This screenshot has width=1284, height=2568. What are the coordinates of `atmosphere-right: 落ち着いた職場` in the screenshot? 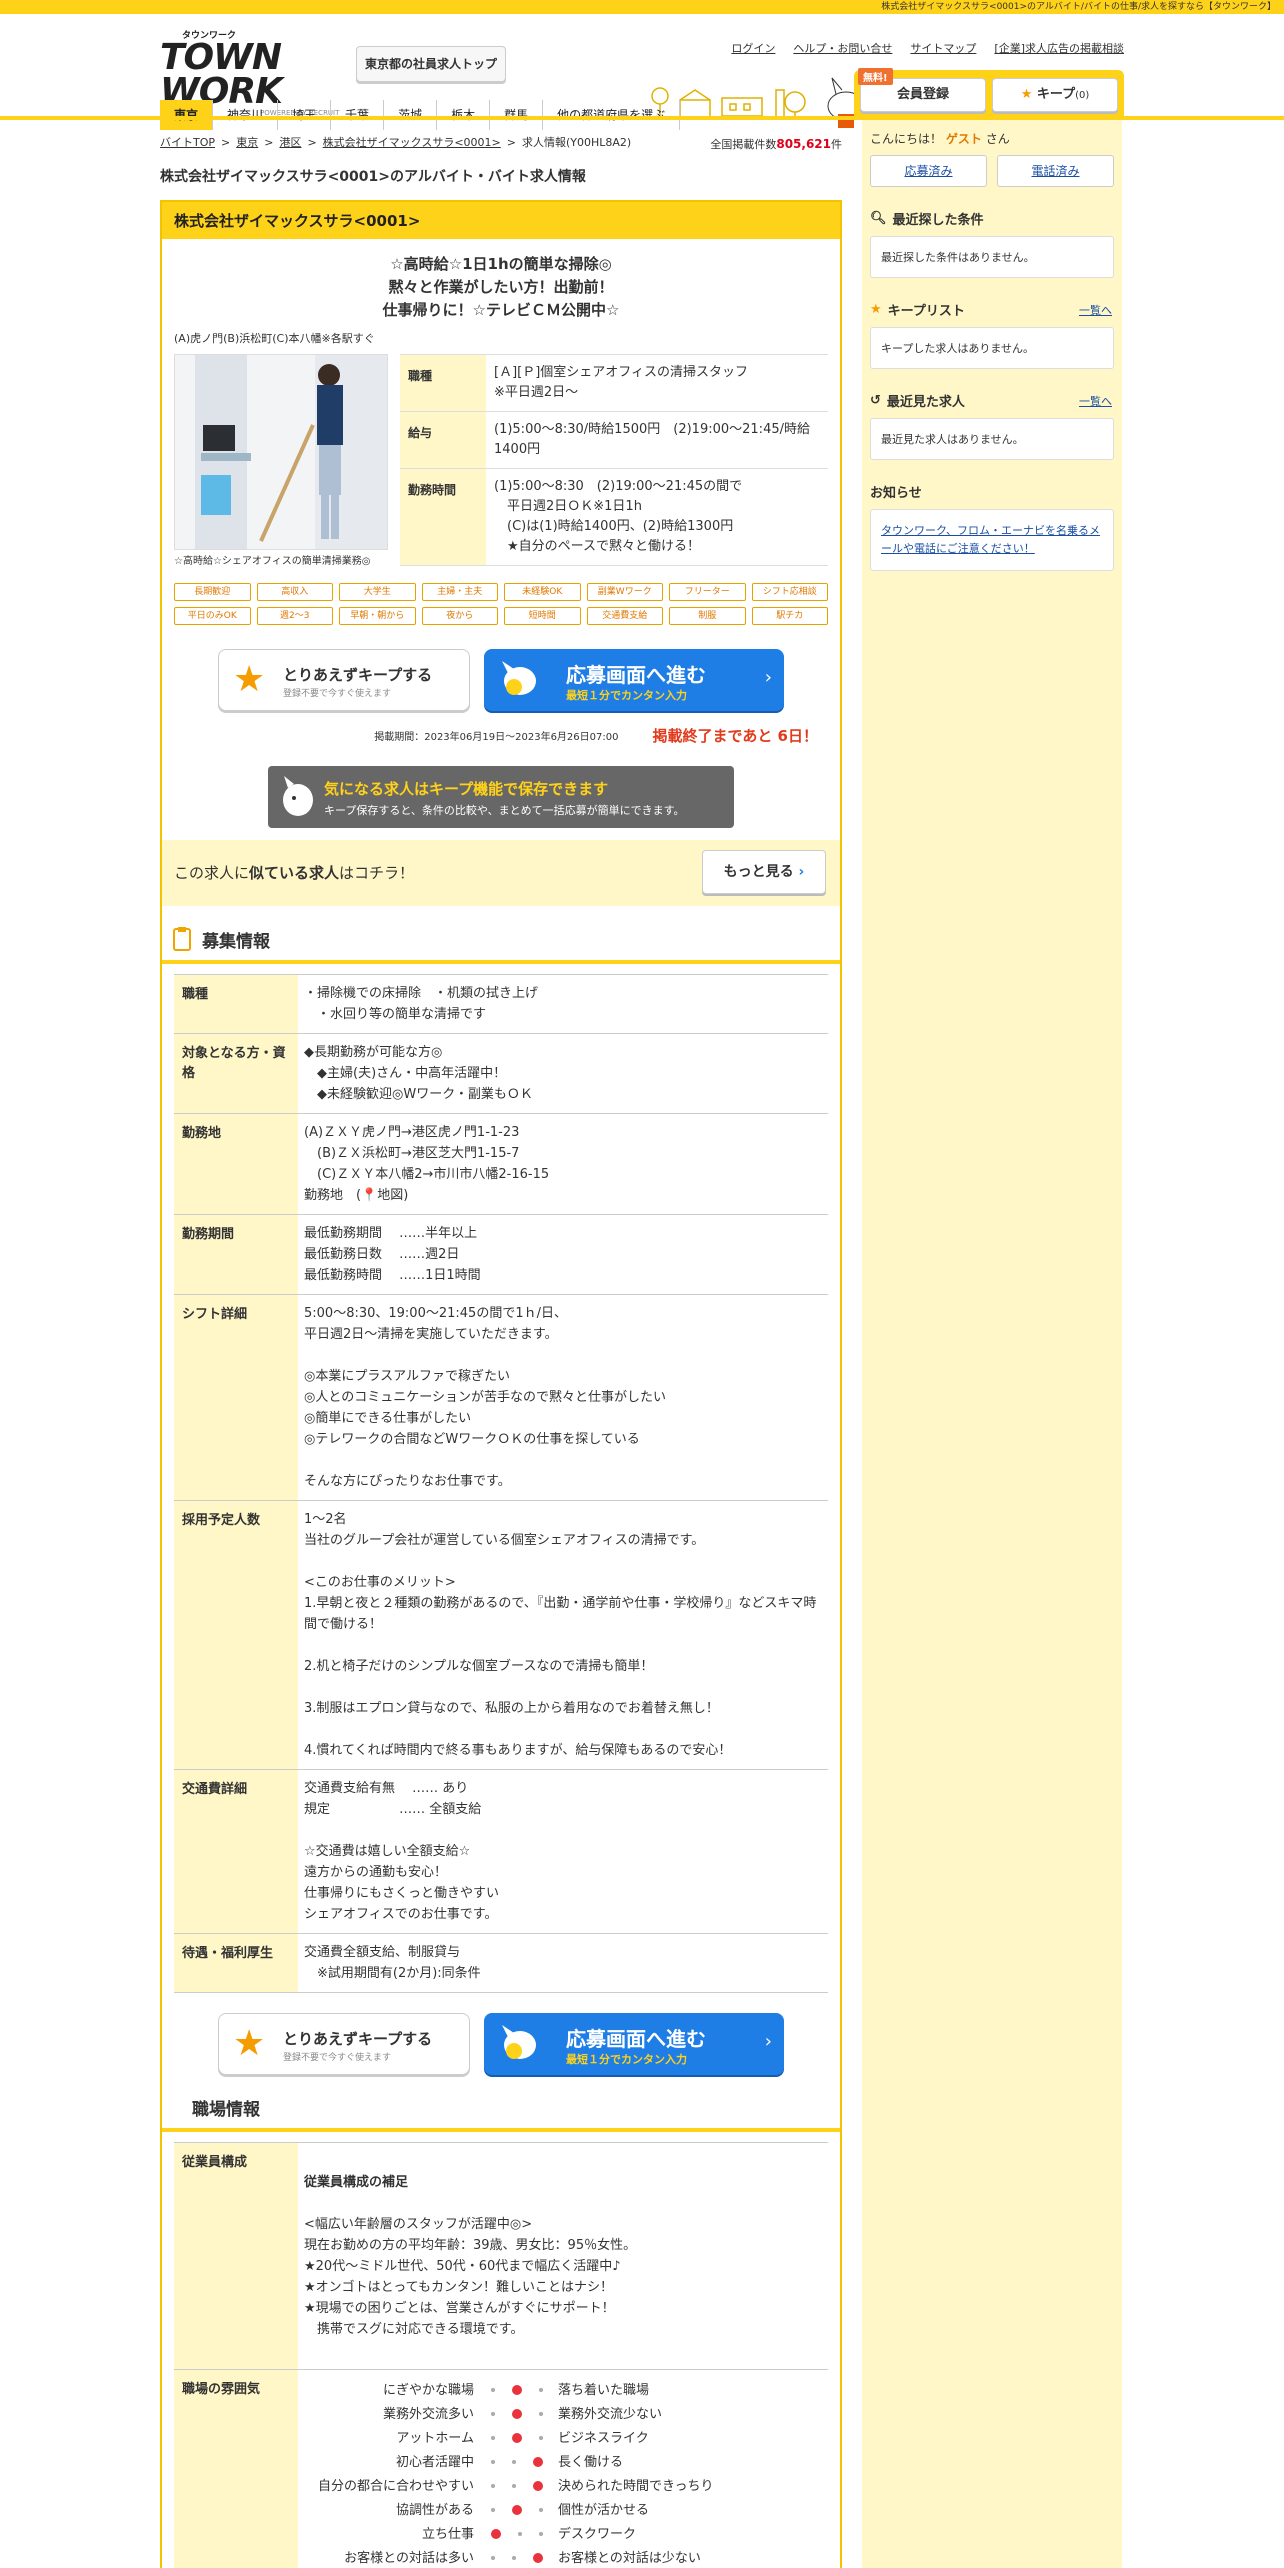 It's located at (604, 2390).